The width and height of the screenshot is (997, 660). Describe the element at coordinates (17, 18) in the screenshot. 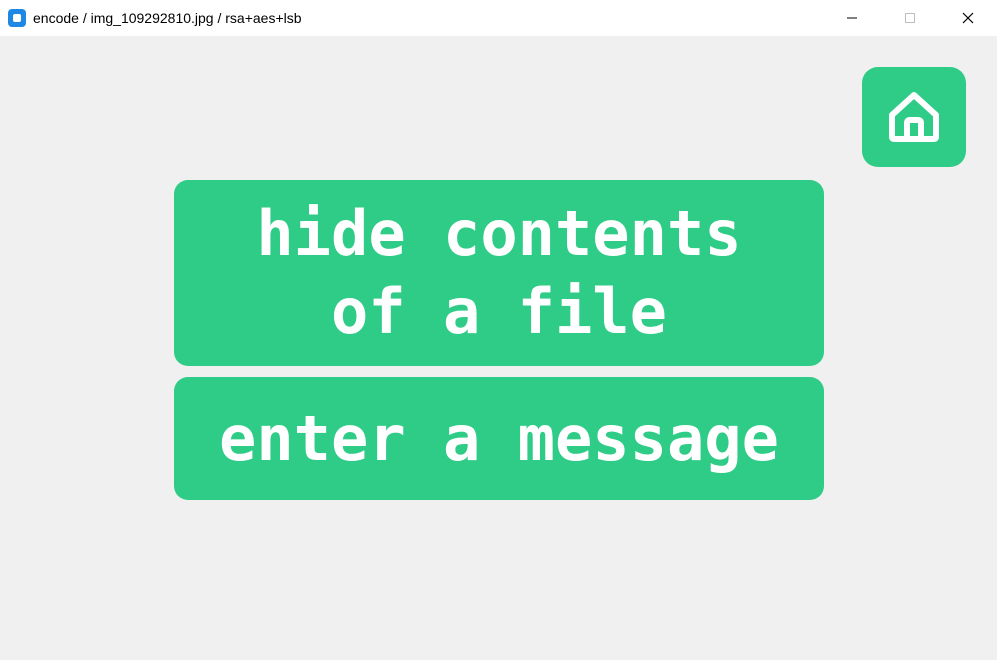

I see `app-icon` at that location.